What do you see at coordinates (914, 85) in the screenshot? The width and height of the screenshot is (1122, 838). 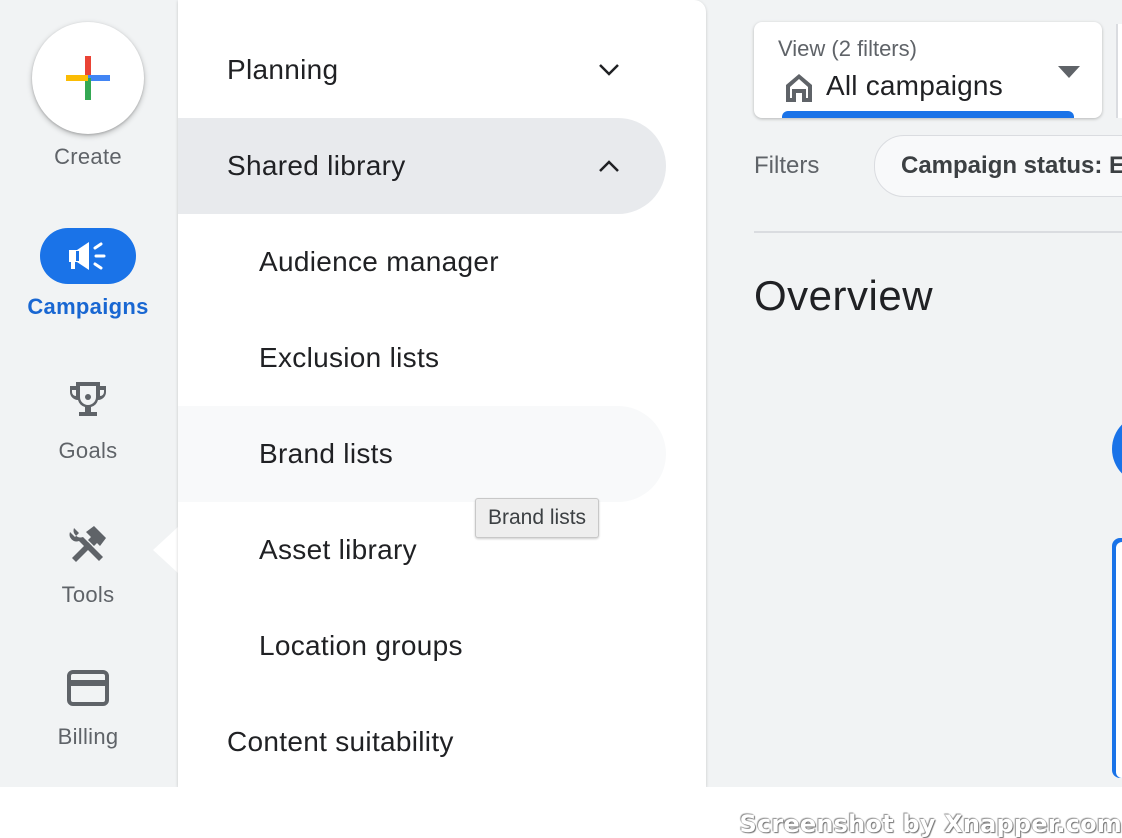 I see `view-value: All campaigns` at bounding box center [914, 85].